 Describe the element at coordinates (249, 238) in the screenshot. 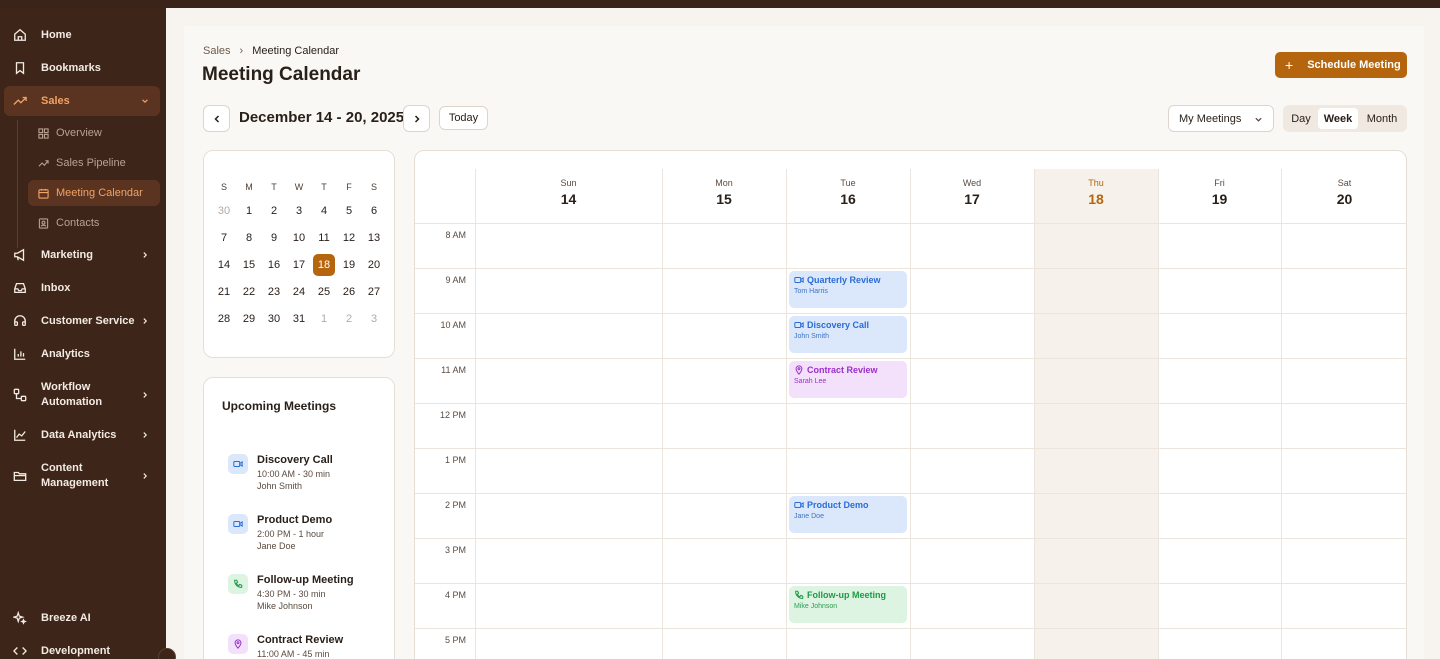

I see `calendar-day: 8` at that location.